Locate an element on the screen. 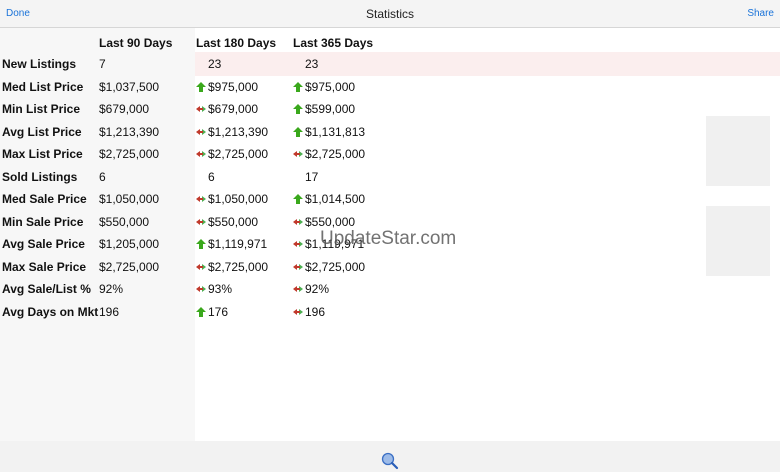  value-90-days: $1,213,390 is located at coordinates (129, 131).